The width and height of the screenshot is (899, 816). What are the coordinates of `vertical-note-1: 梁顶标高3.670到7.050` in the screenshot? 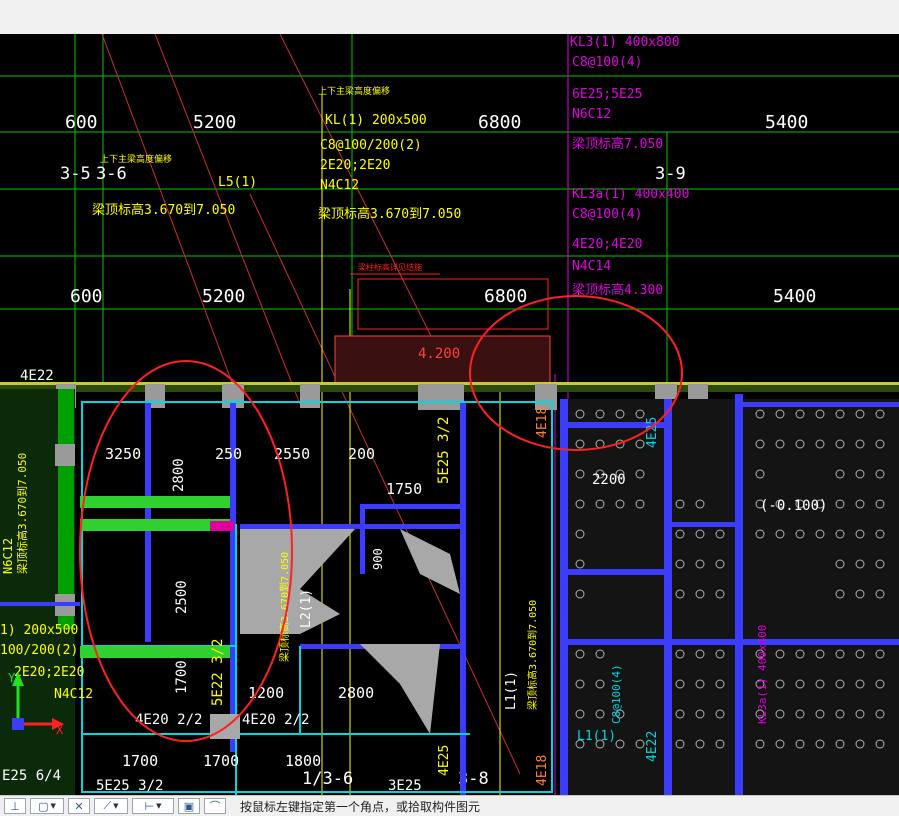 It's located at (22, 513).